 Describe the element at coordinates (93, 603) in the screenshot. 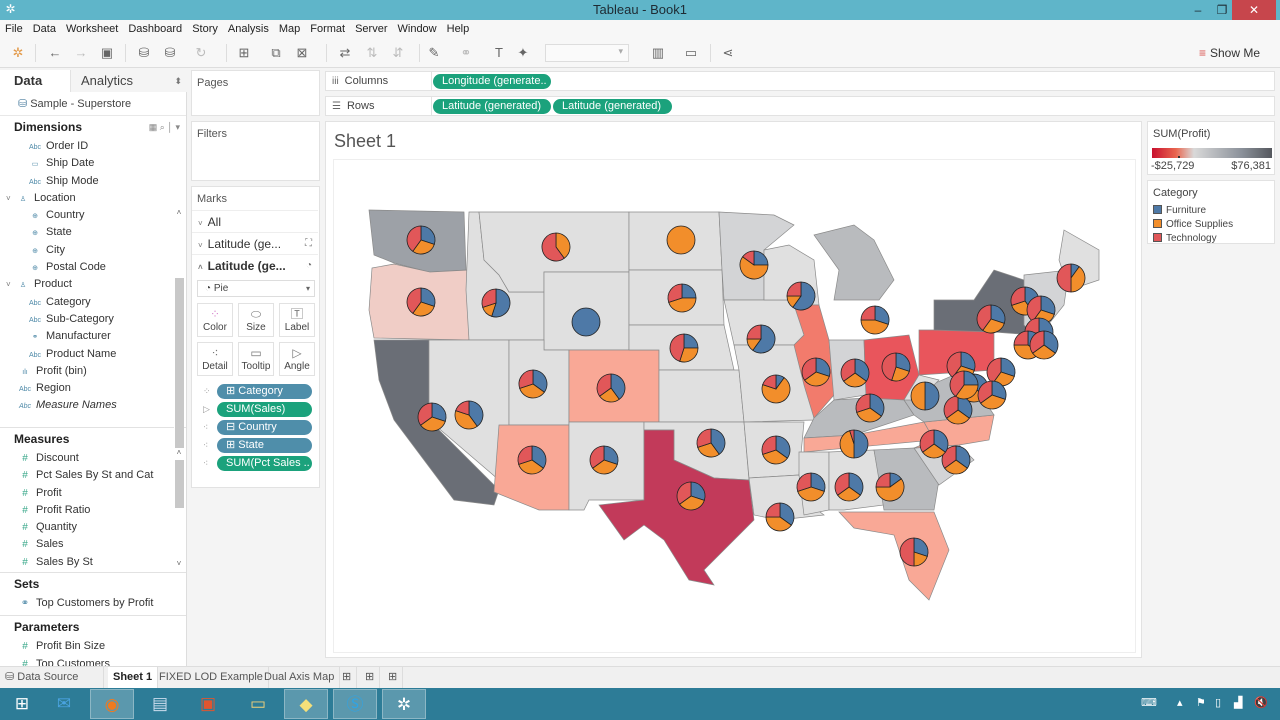

I see `set-field: ⚭ Top Customers by Profit` at that location.